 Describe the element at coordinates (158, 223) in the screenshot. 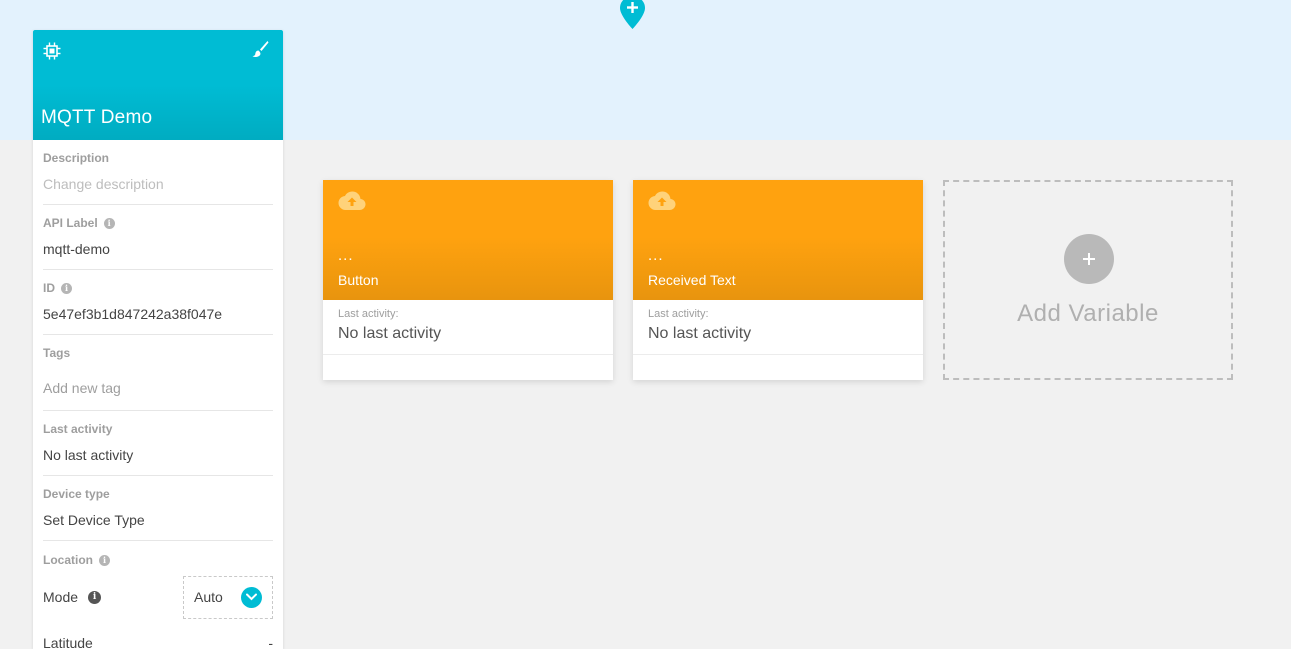

I see `api-label-heading: API Label i` at that location.